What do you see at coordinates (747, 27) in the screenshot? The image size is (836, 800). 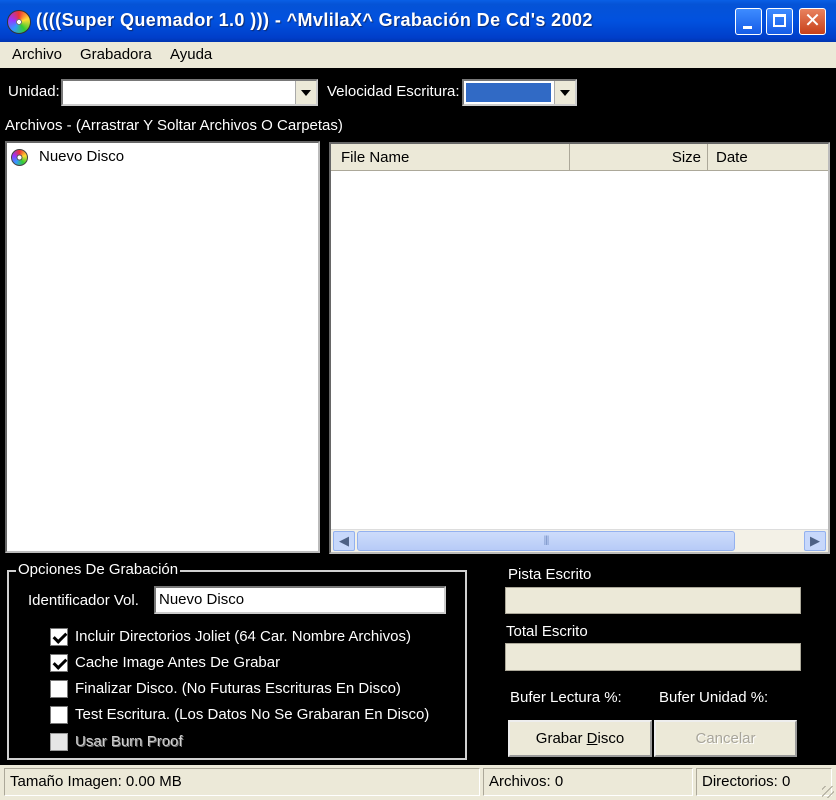 I see `minimize-icon` at bounding box center [747, 27].